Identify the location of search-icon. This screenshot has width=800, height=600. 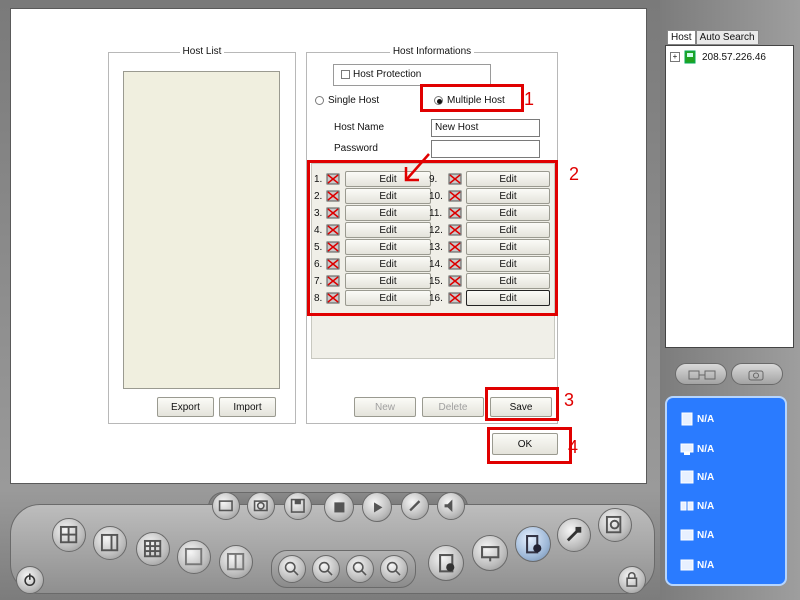
(359, 568).